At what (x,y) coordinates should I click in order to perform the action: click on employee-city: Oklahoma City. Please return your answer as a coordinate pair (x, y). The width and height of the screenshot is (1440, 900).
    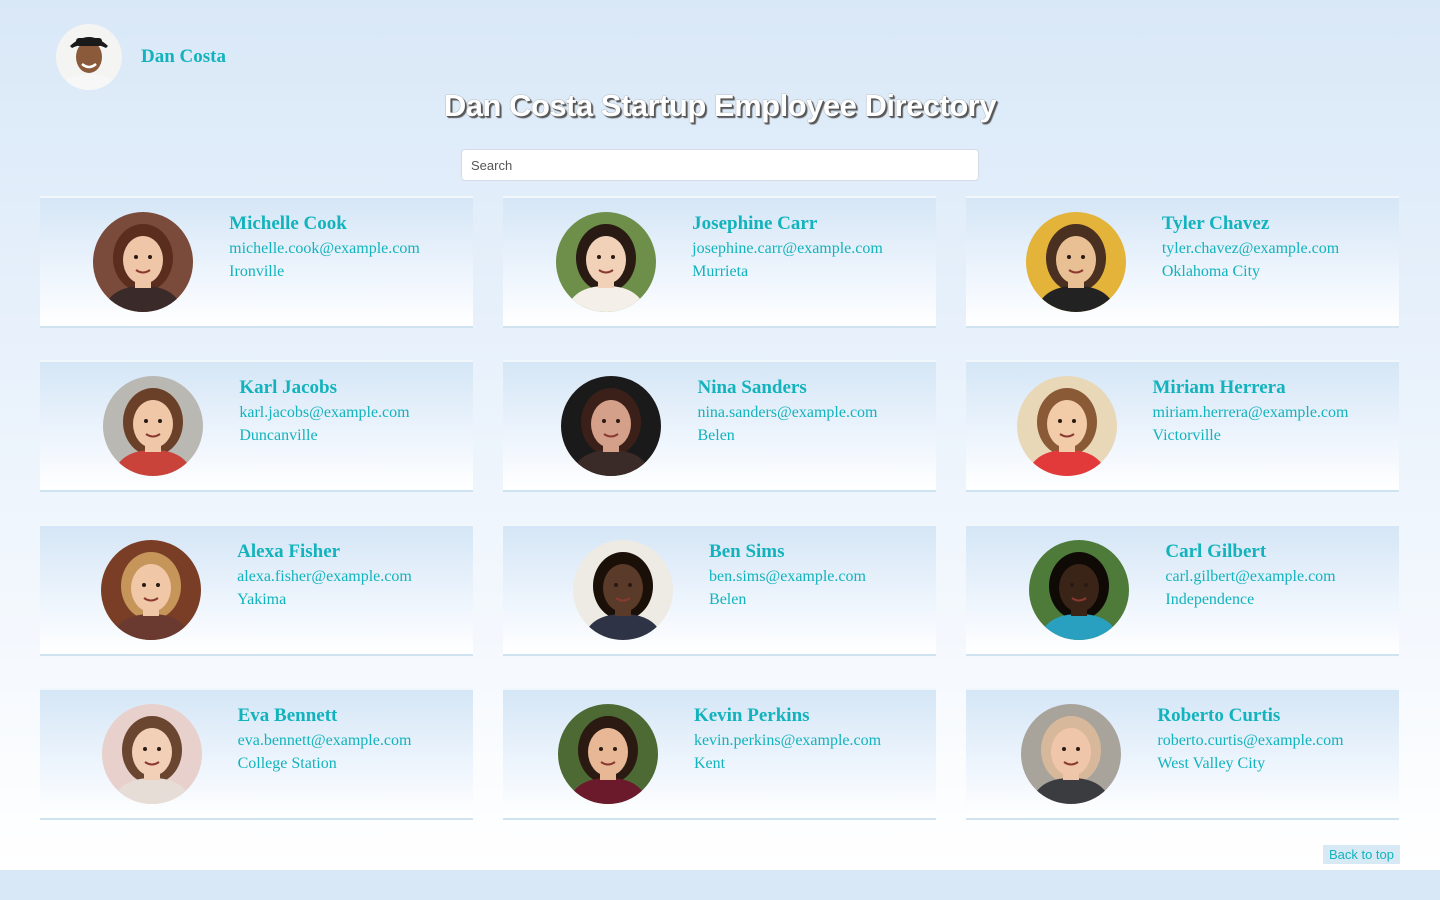
    Looking at the image, I should click on (1211, 271).